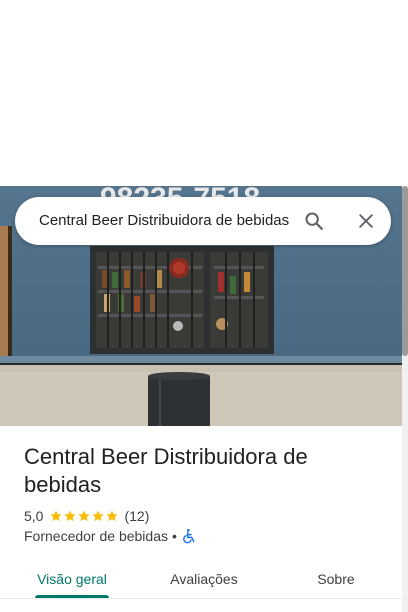 This screenshot has height=612, width=408. I want to click on scrollbar-thumb, so click(405, 271).